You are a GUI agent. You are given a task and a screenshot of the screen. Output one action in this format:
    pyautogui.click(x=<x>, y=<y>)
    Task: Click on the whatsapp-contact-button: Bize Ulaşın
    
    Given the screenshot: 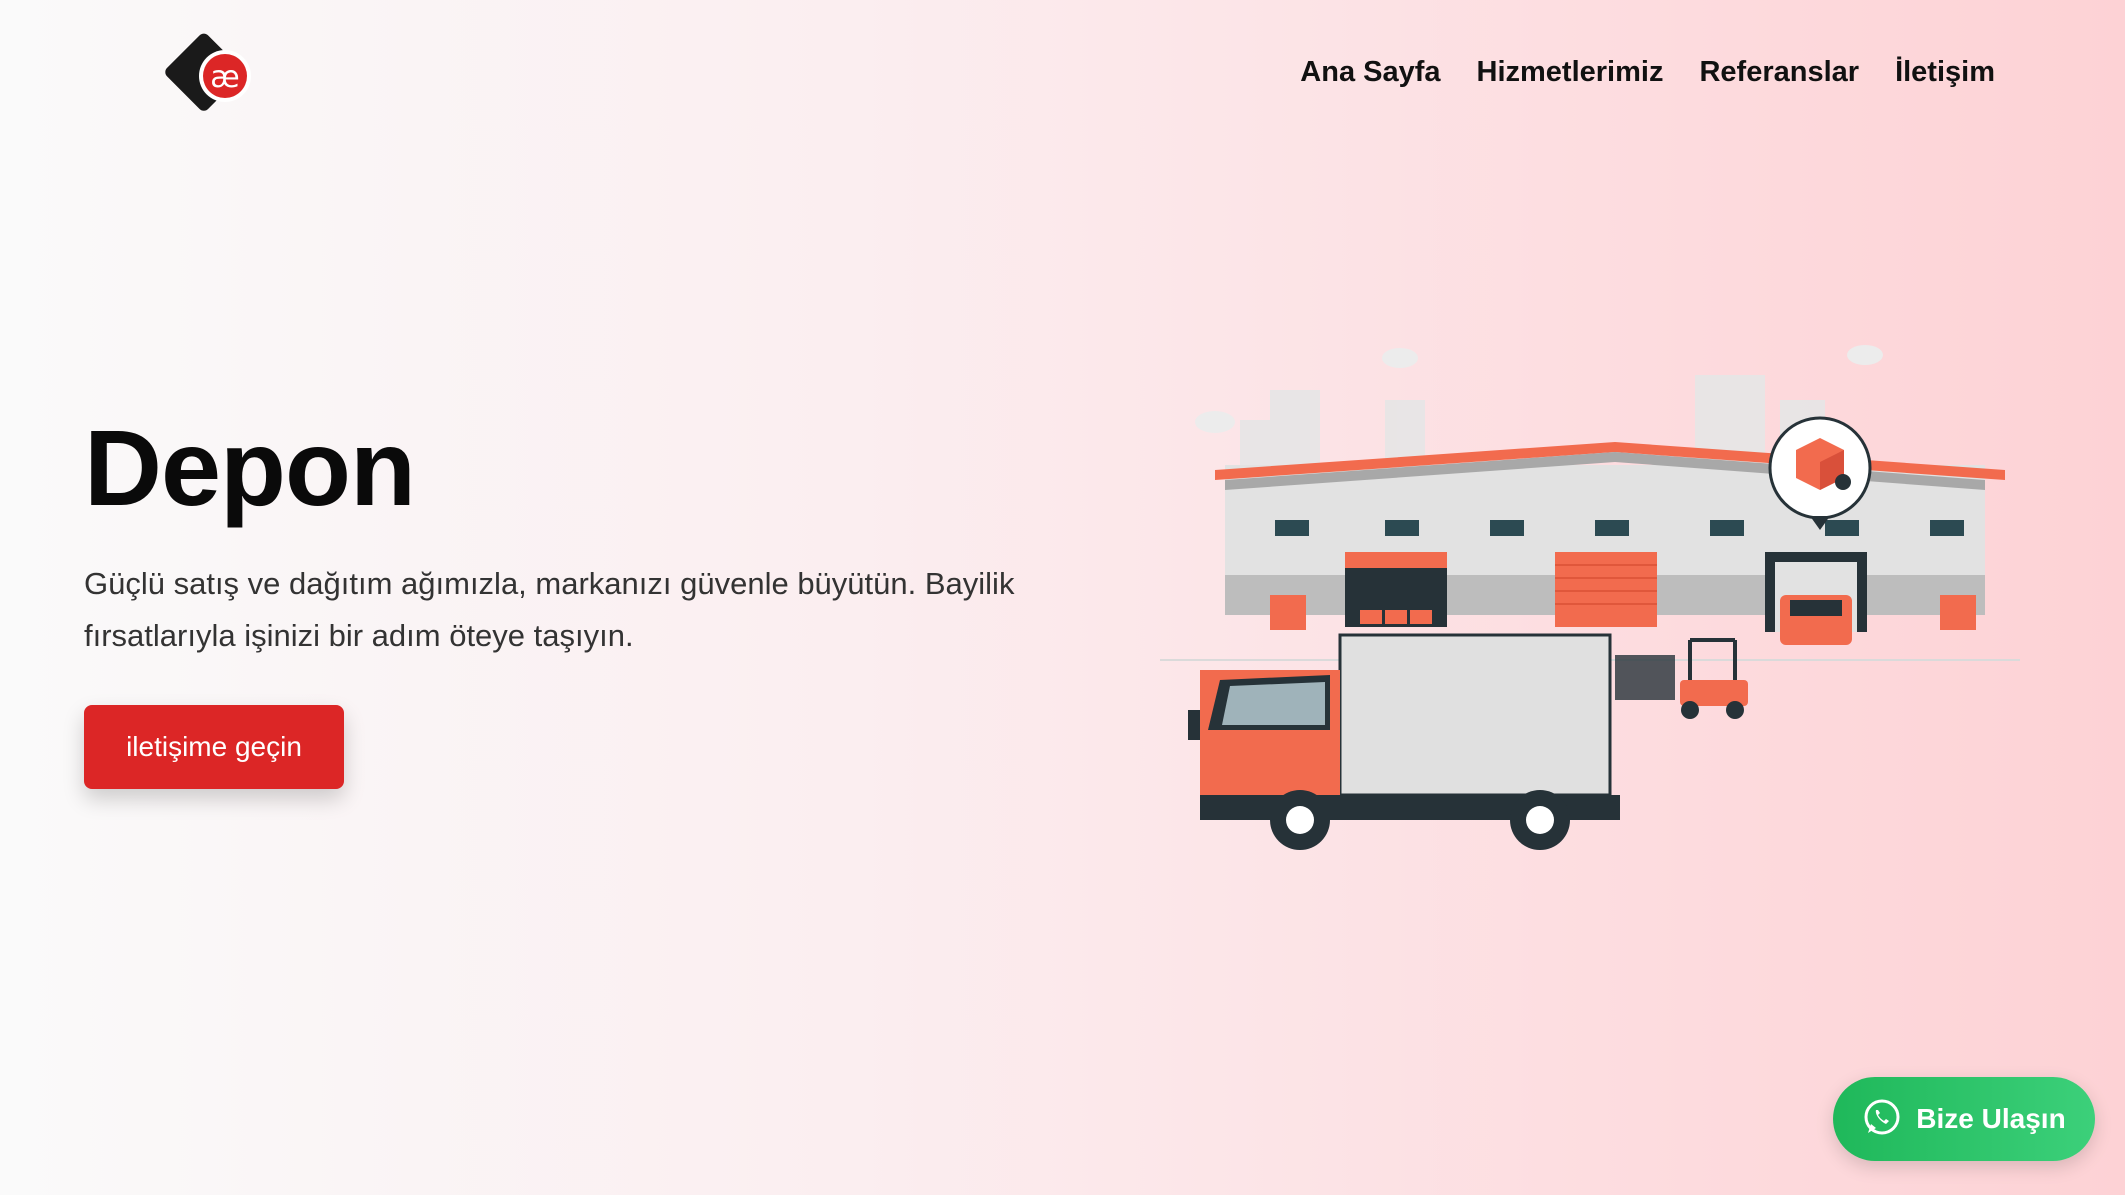 What is the action you would take?
    pyautogui.click(x=1964, y=1119)
    